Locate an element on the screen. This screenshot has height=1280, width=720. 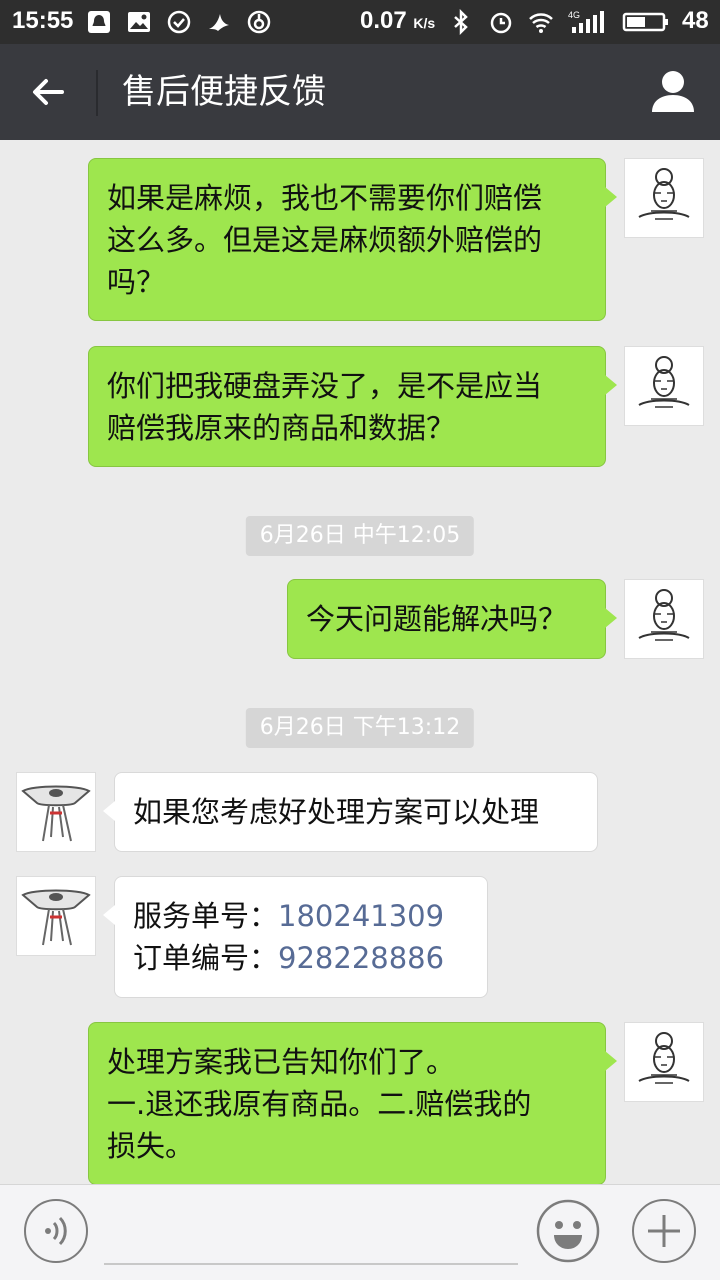
timestamp: 6月26日 中午12:05 is located at coordinates (360, 536).